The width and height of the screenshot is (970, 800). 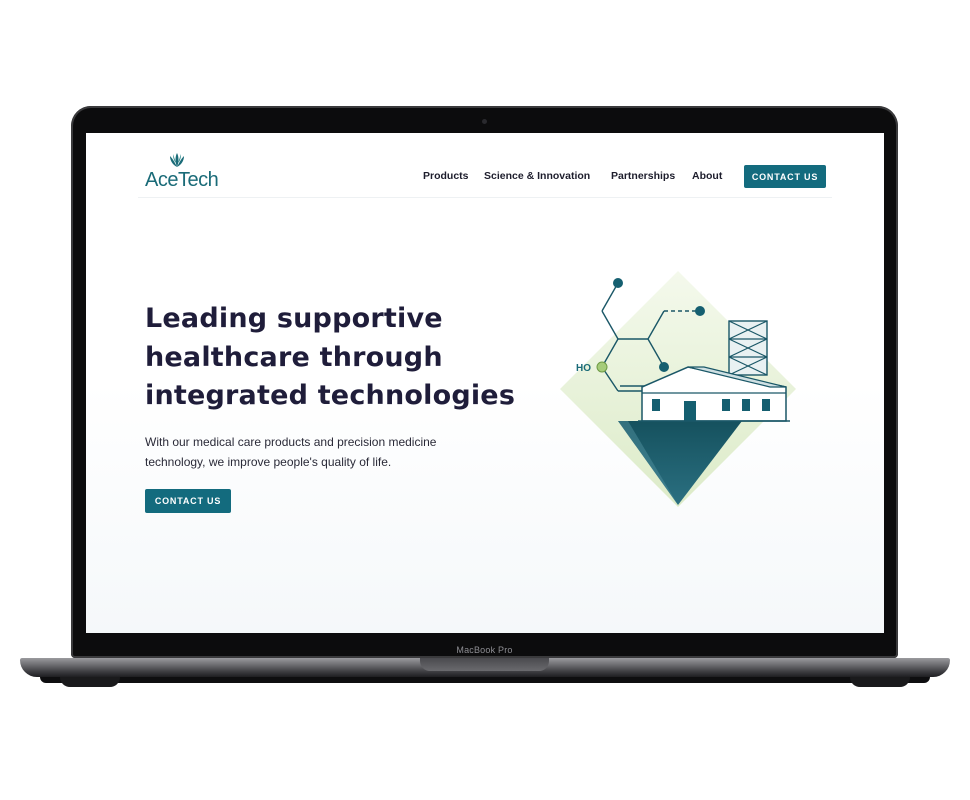 I want to click on hero-title-line: Leading supportive, so click(x=294, y=318).